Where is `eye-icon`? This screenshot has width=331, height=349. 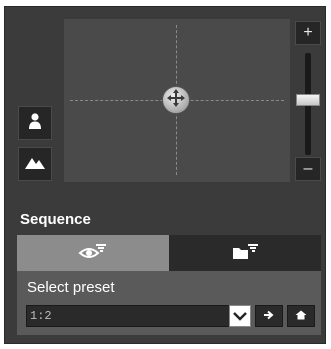 eye-icon is located at coordinates (93, 253).